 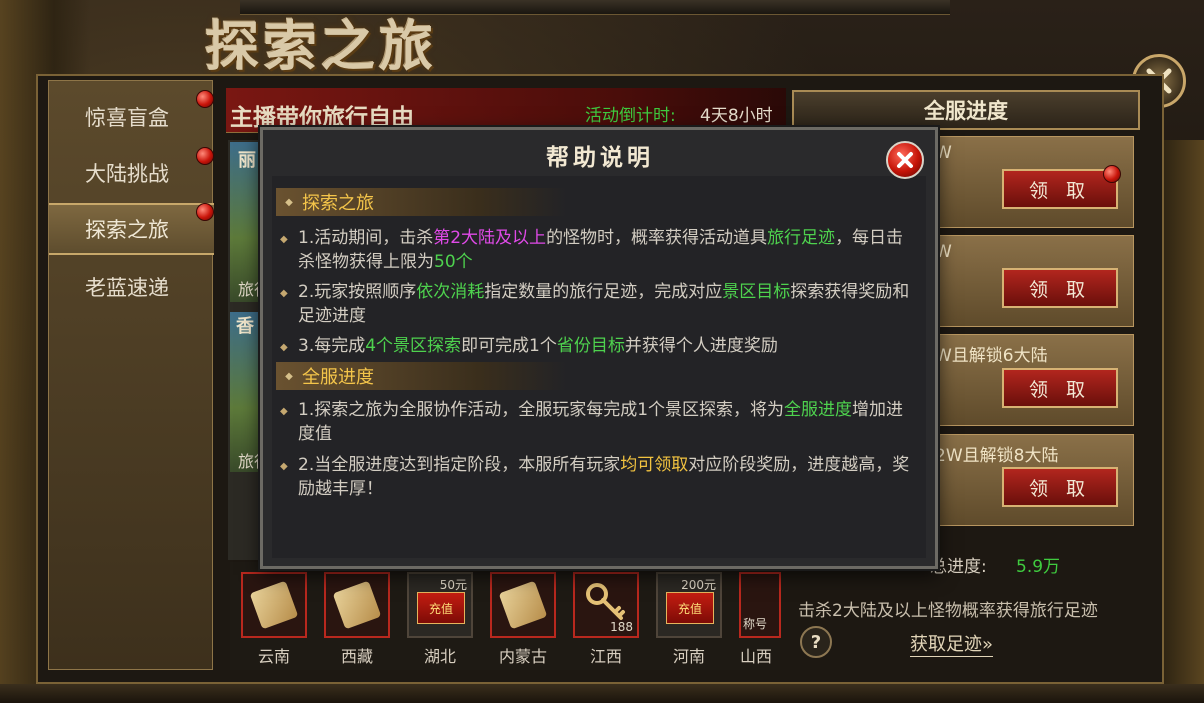 I want to click on section-heading-text: 全服进度, so click(x=338, y=377).